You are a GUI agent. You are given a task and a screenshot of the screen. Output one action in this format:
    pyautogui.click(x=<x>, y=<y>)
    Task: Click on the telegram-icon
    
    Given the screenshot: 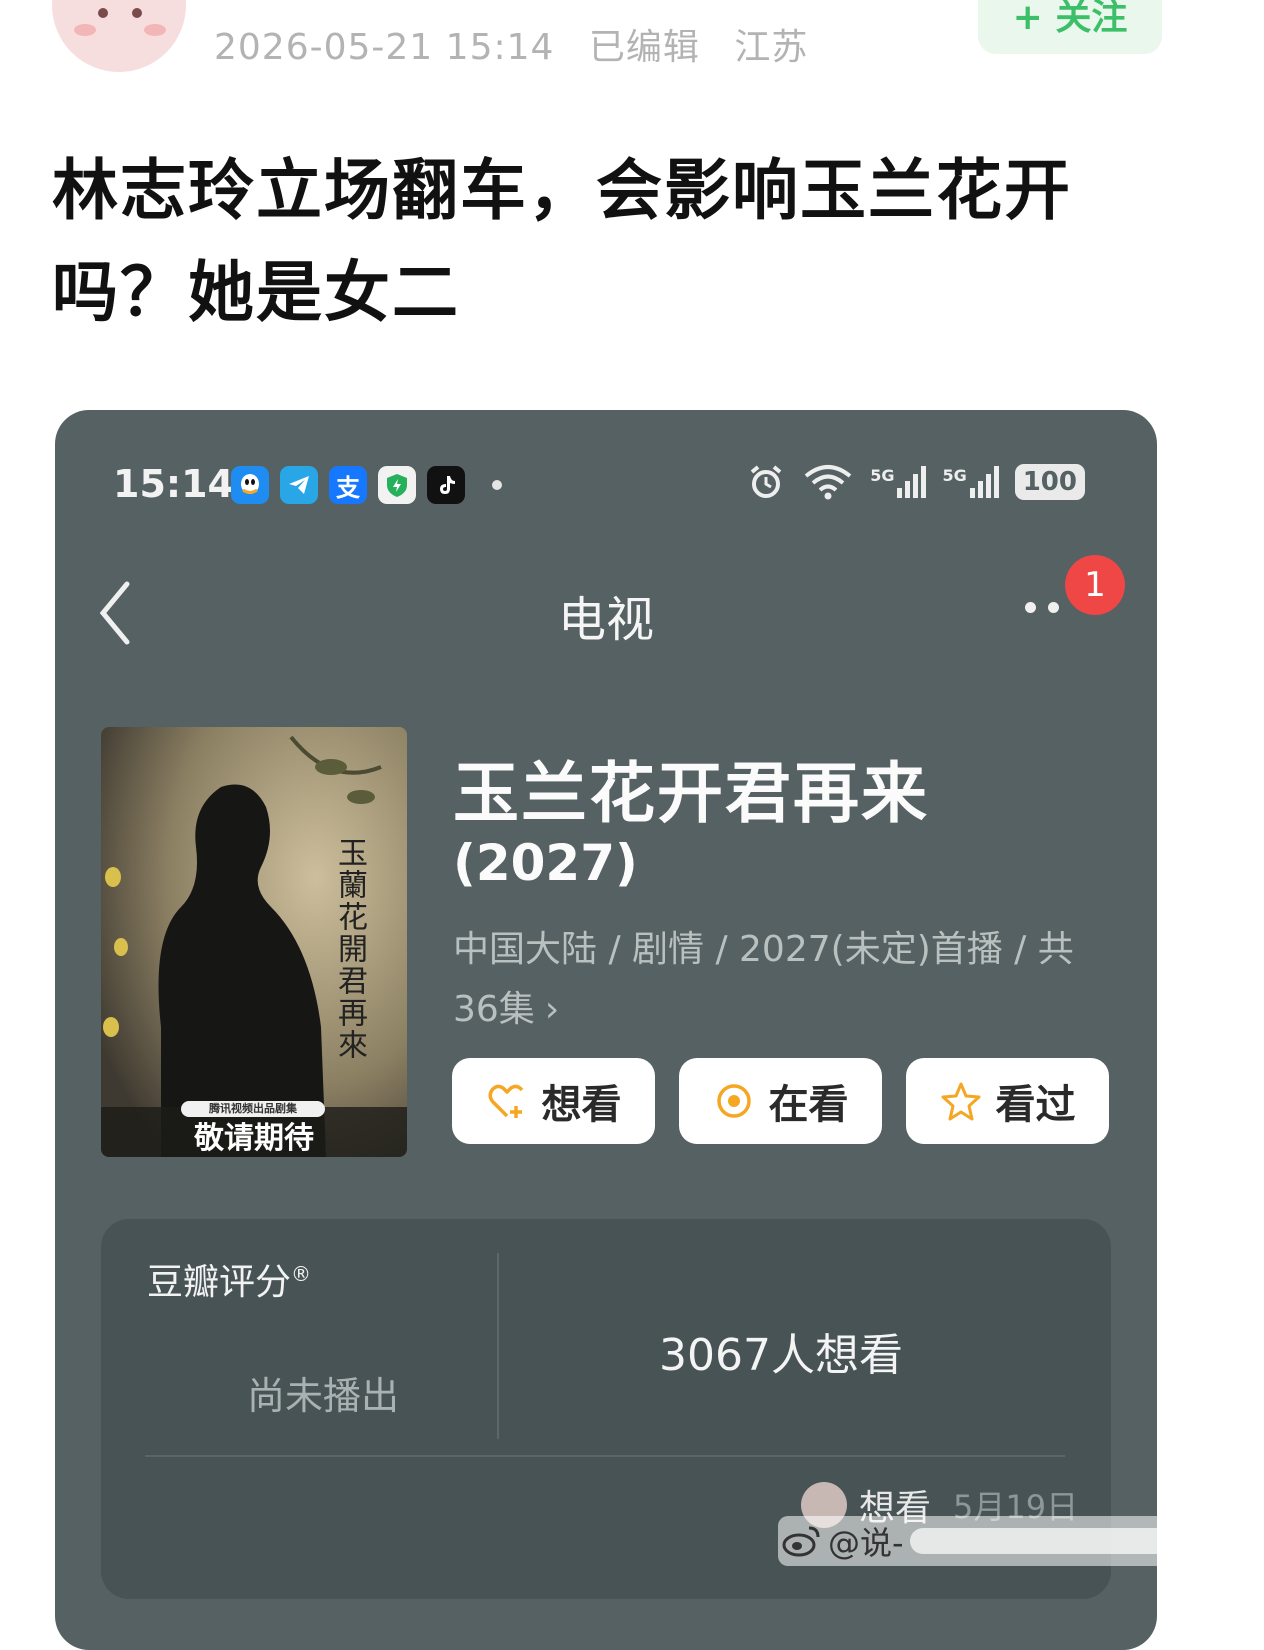 What is the action you would take?
    pyautogui.click(x=299, y=485)
    